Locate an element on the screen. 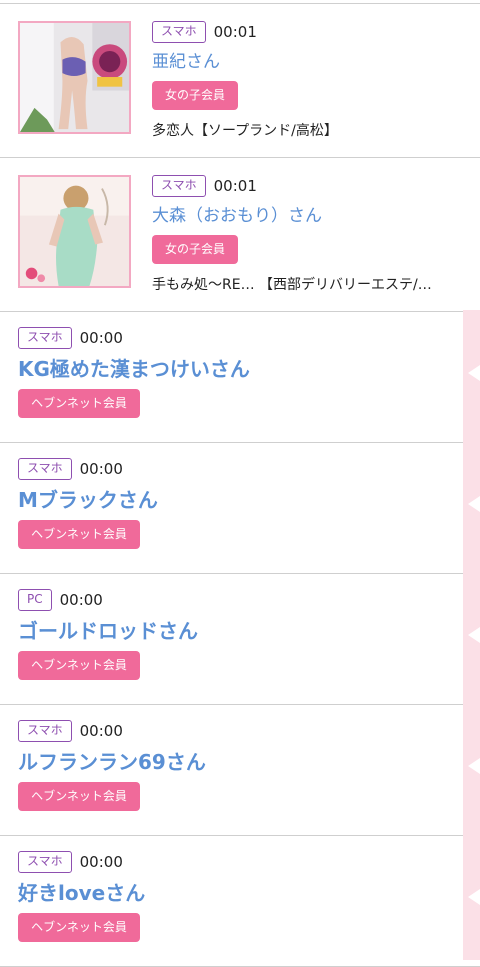 The image size is (480, 967). list-item: スマホ 00:00 Mブラックさん ヘブンネット会員 is located at coordinates (240, 508).